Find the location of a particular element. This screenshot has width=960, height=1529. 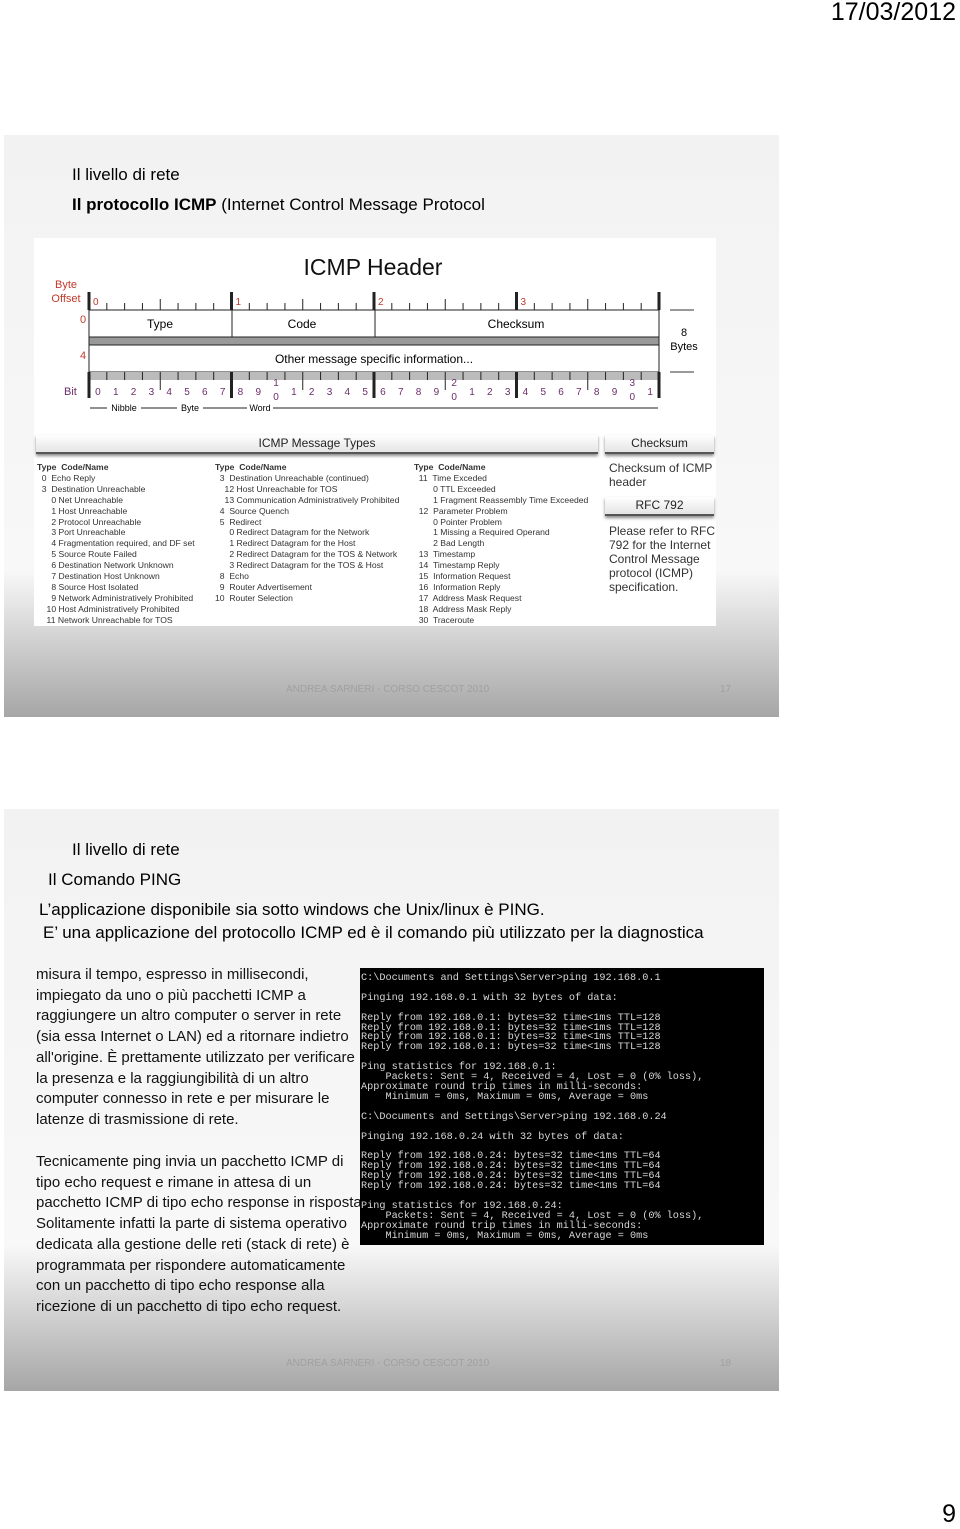

message-type-row: 9 Router Advertisement is located at coordinates (263, 586).